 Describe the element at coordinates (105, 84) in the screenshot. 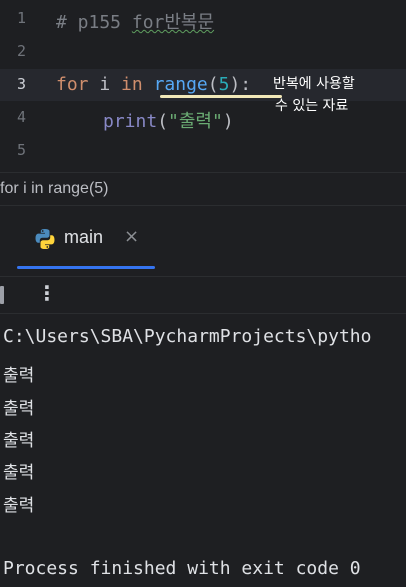

I see `loop-variable: i` at that location.